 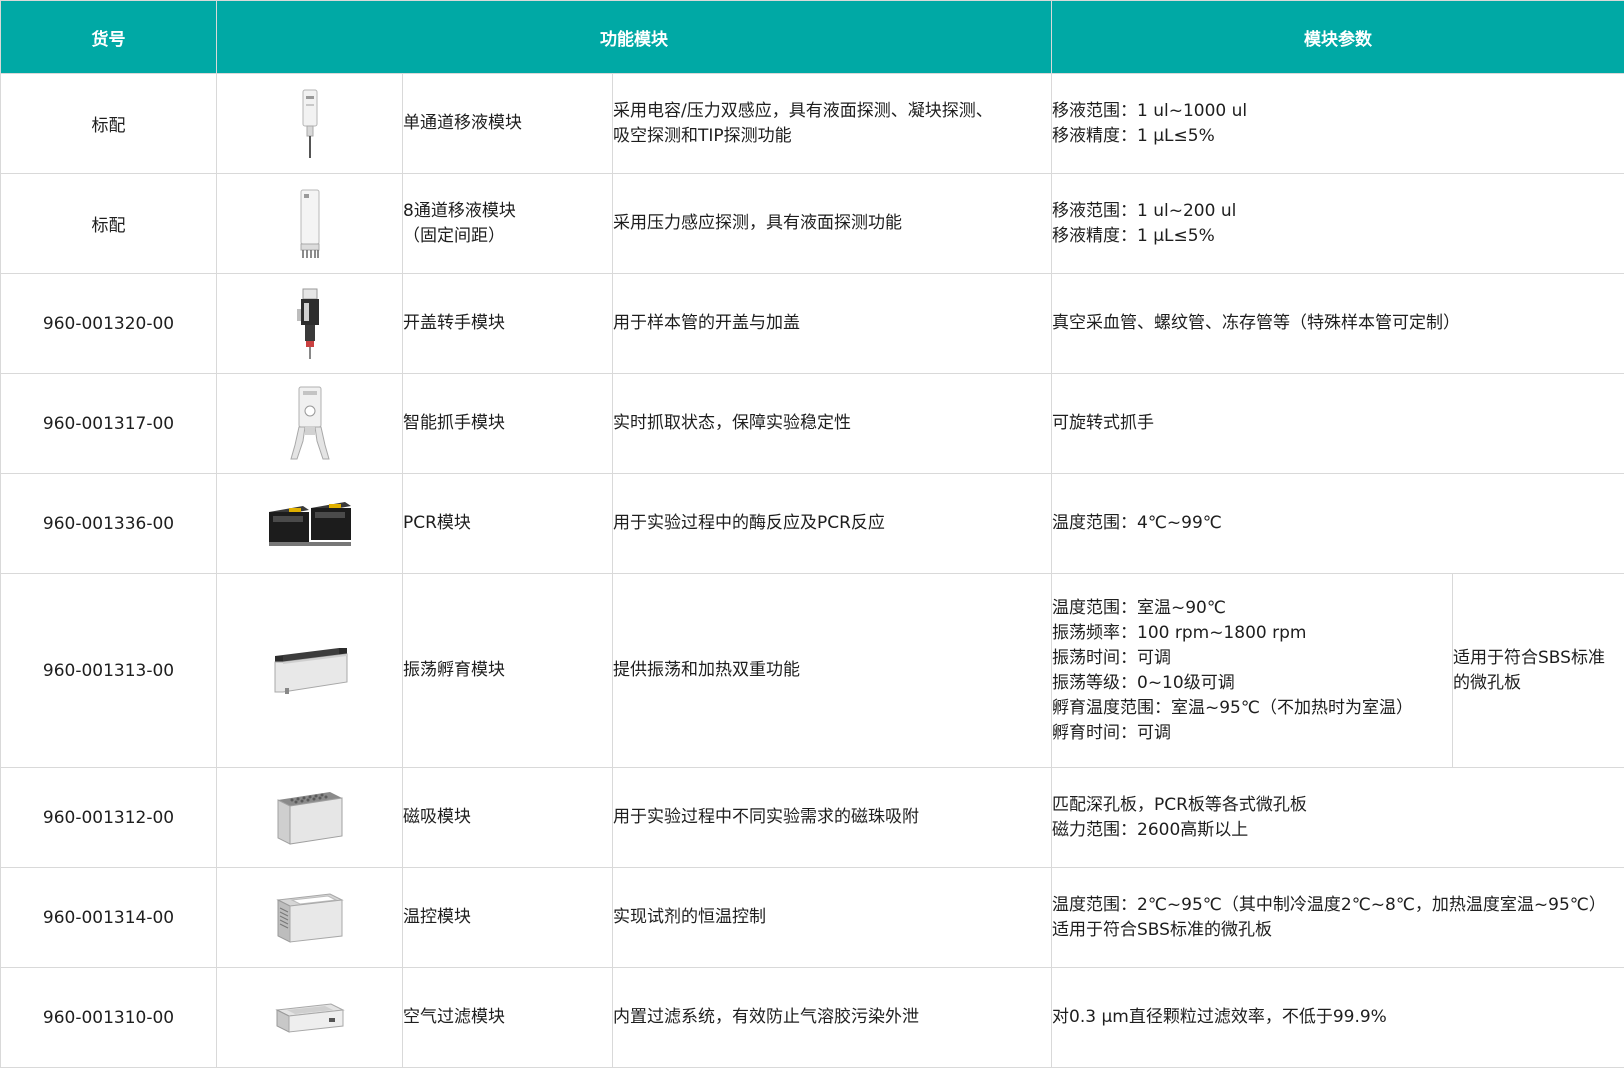 What do you see at coordinates (1338, 211) in the screenshot?
I see `param-line: 移液范围：1 ul~200 ul` at bounding box center [1338, 211].